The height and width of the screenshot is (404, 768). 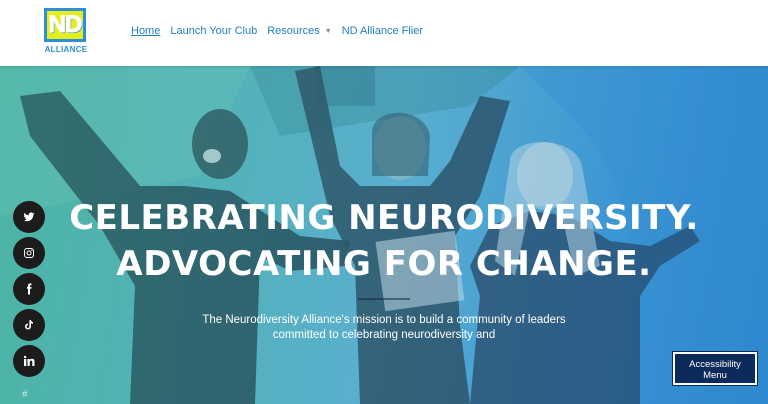 I want to click on hashtag-icon: #, so click(x=25, y=394).